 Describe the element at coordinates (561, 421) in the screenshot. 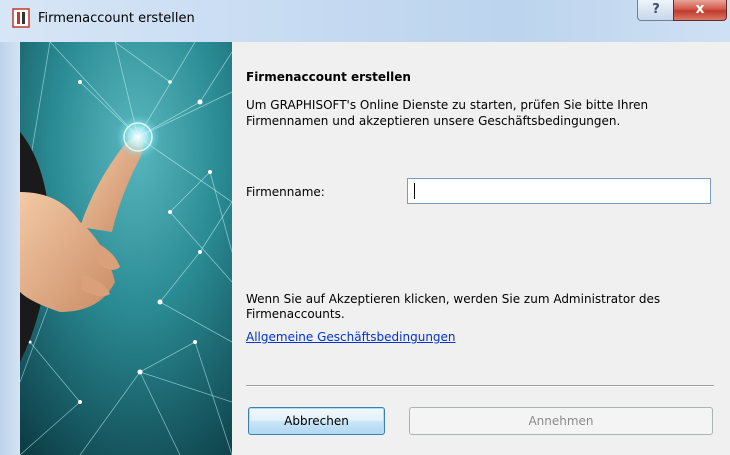

I see `accept-button: Annehmen` at that location.